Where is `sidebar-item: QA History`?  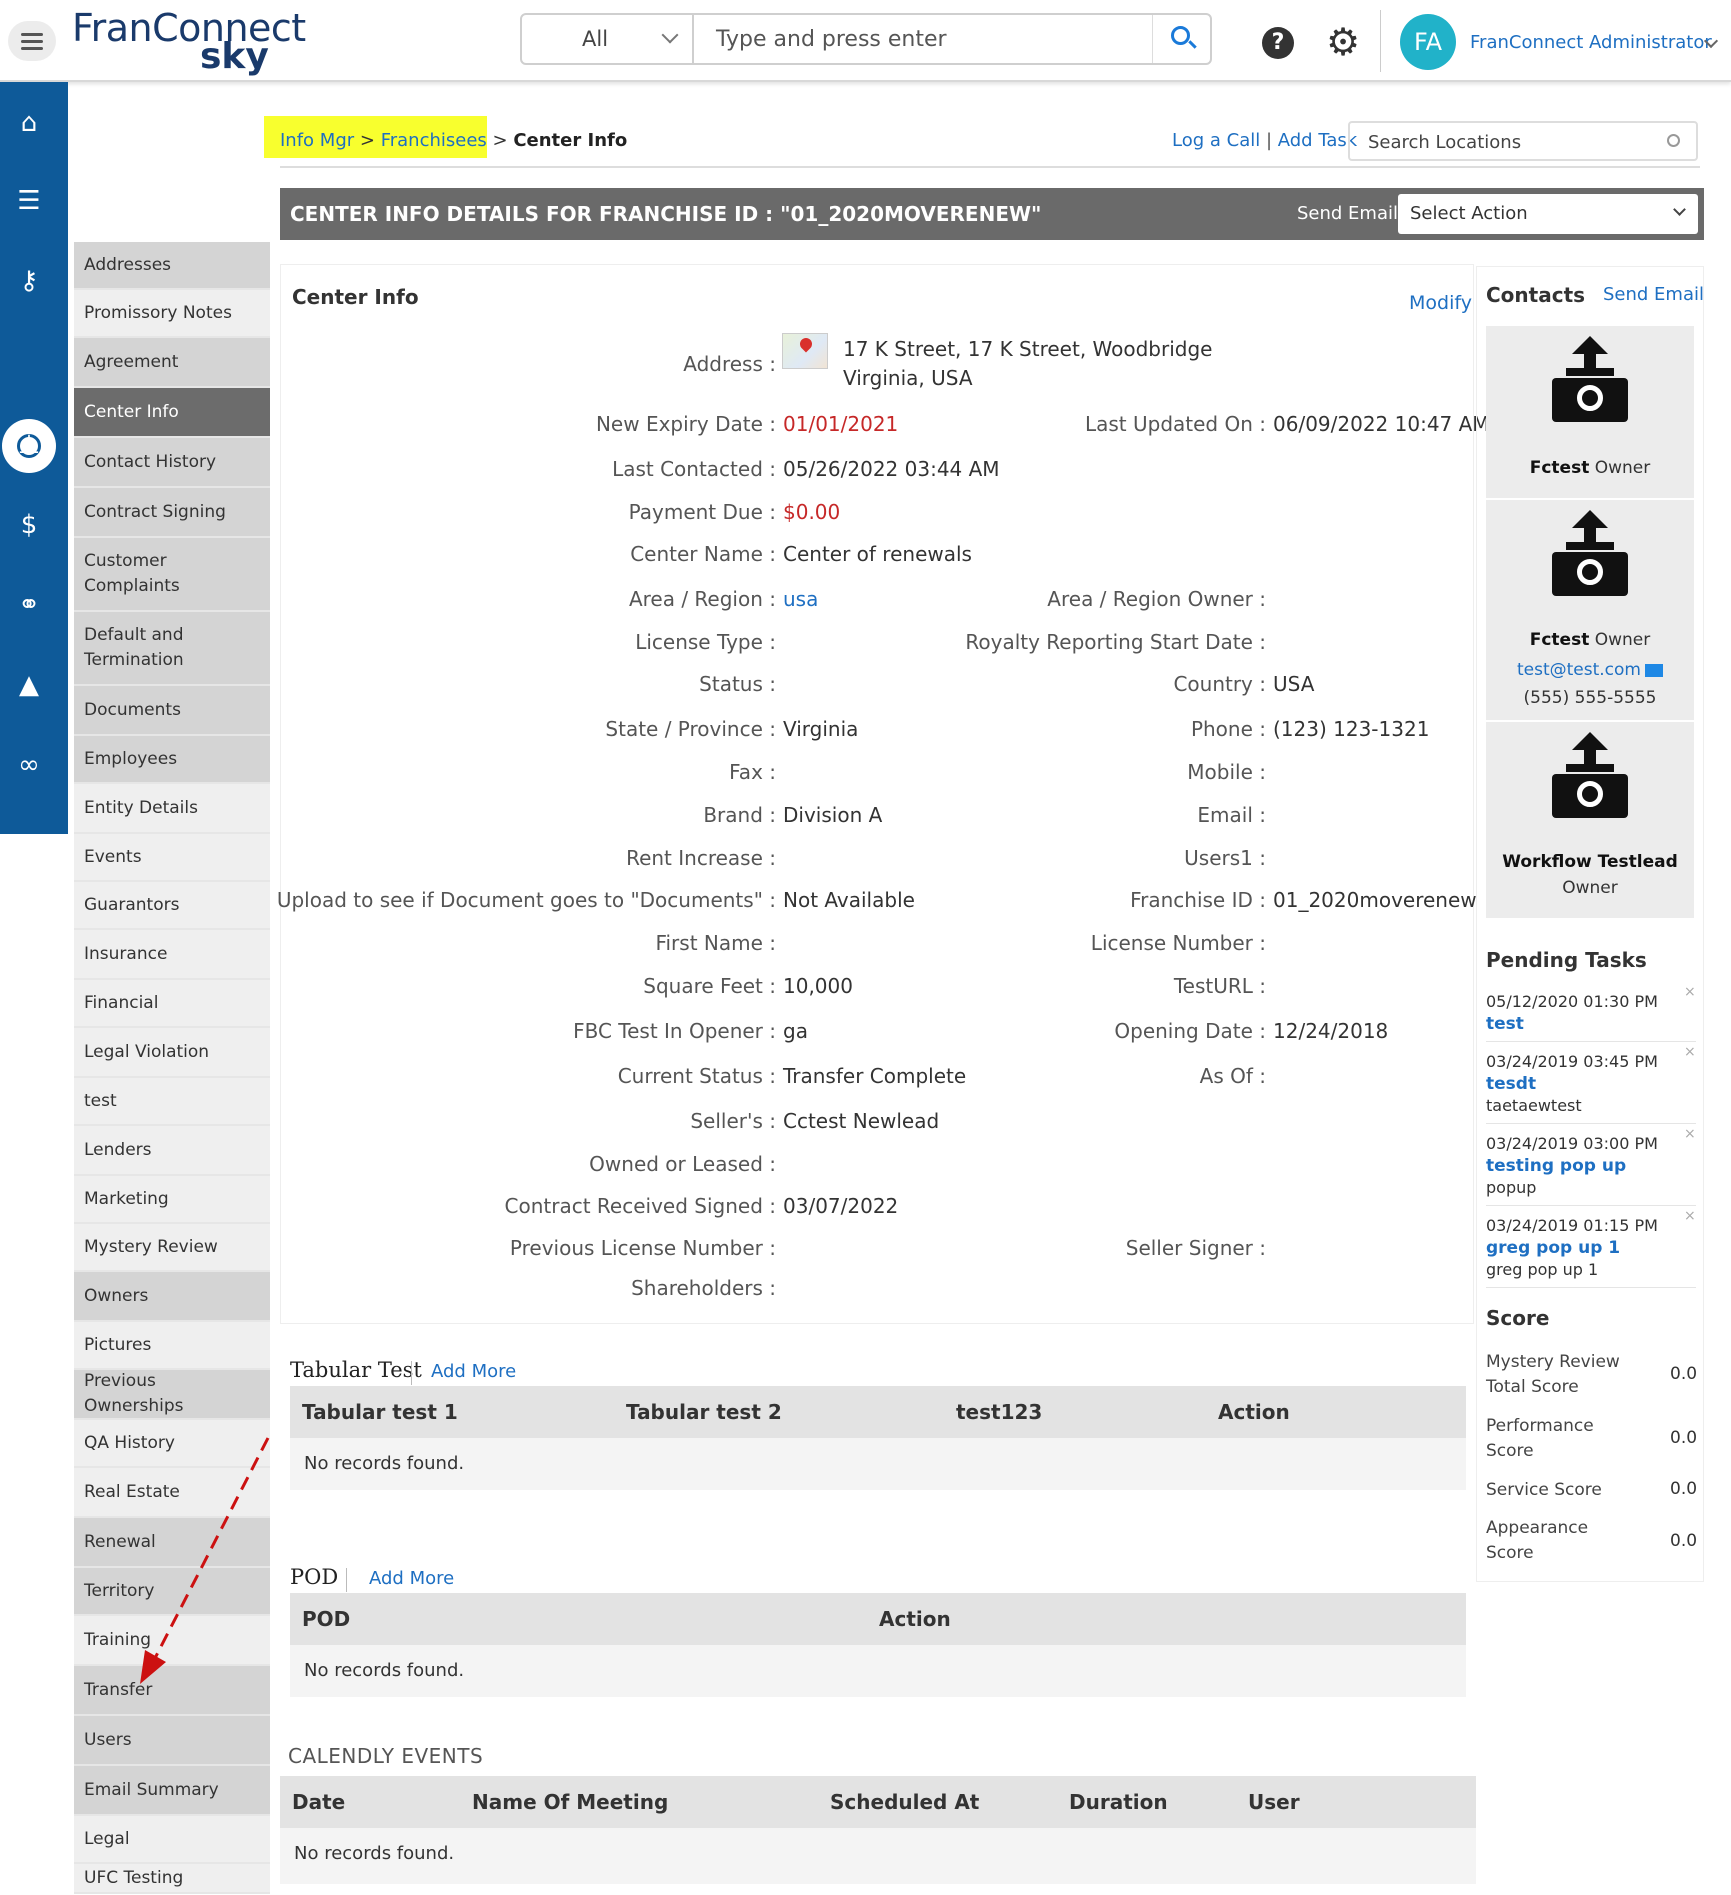 sidebar-item: QA History is located at coordinates (172, 1444).